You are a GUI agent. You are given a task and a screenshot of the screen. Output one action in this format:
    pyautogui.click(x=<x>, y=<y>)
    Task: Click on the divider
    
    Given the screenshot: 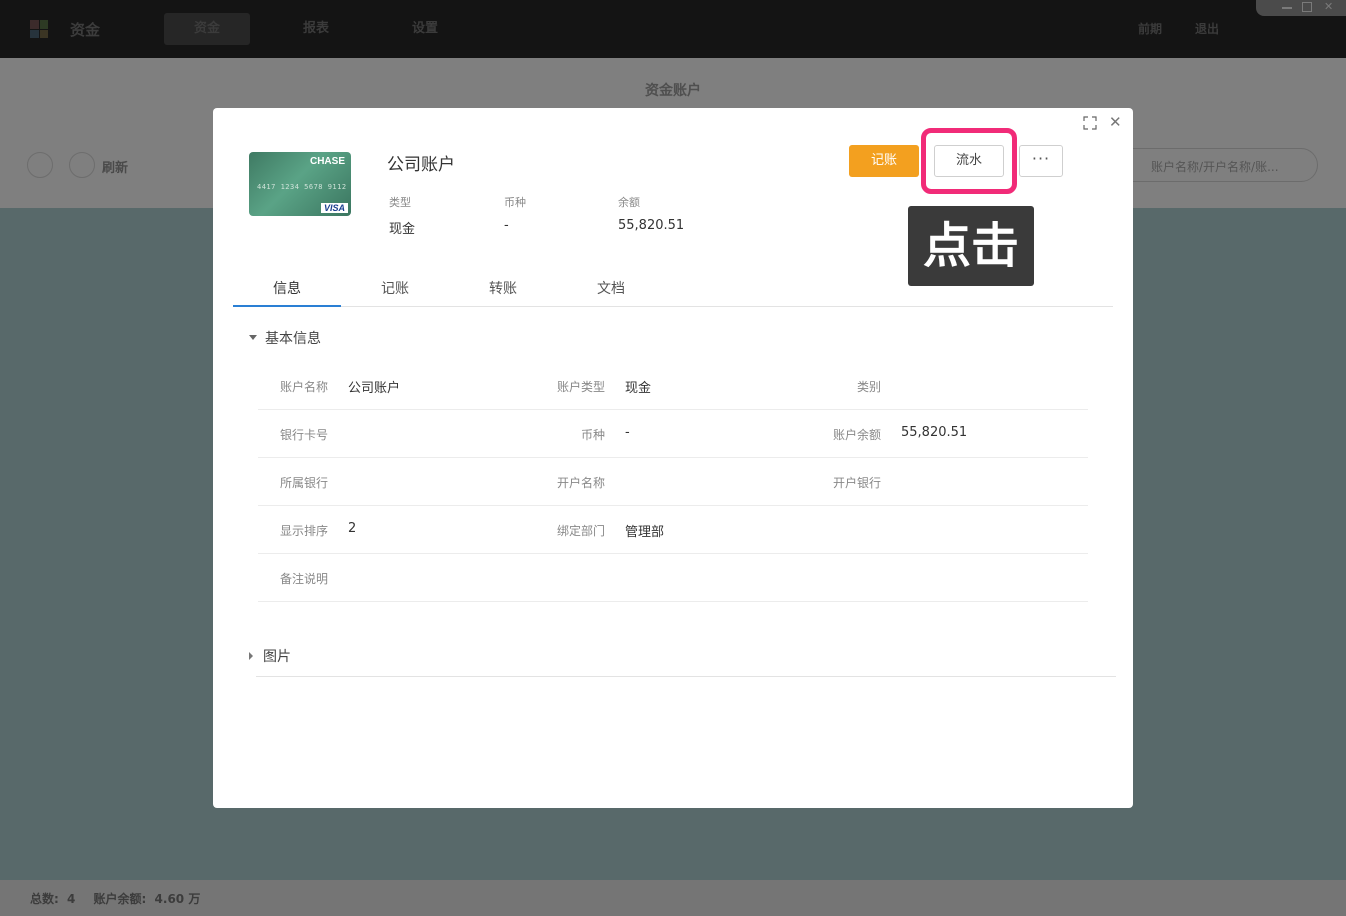 What is the action you would take?
    pyautogui.click(x=686, y=676)
    